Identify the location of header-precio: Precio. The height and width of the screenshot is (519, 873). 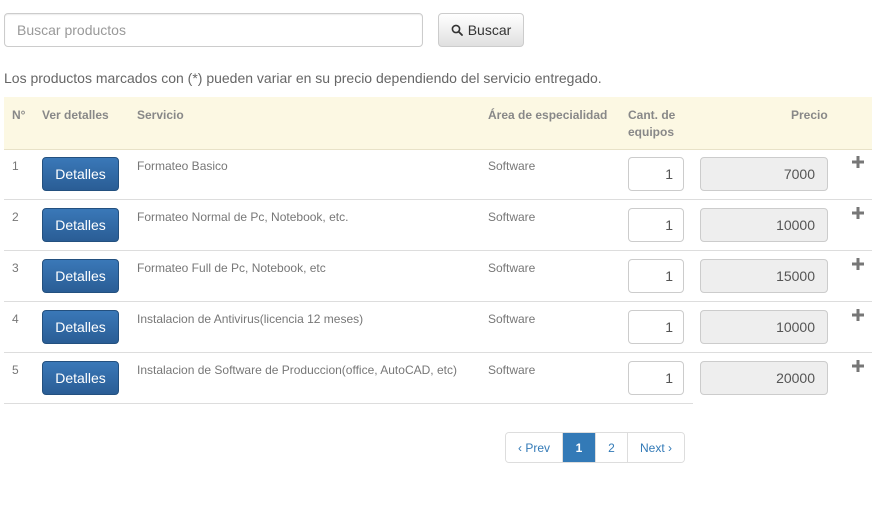
(809, 115).